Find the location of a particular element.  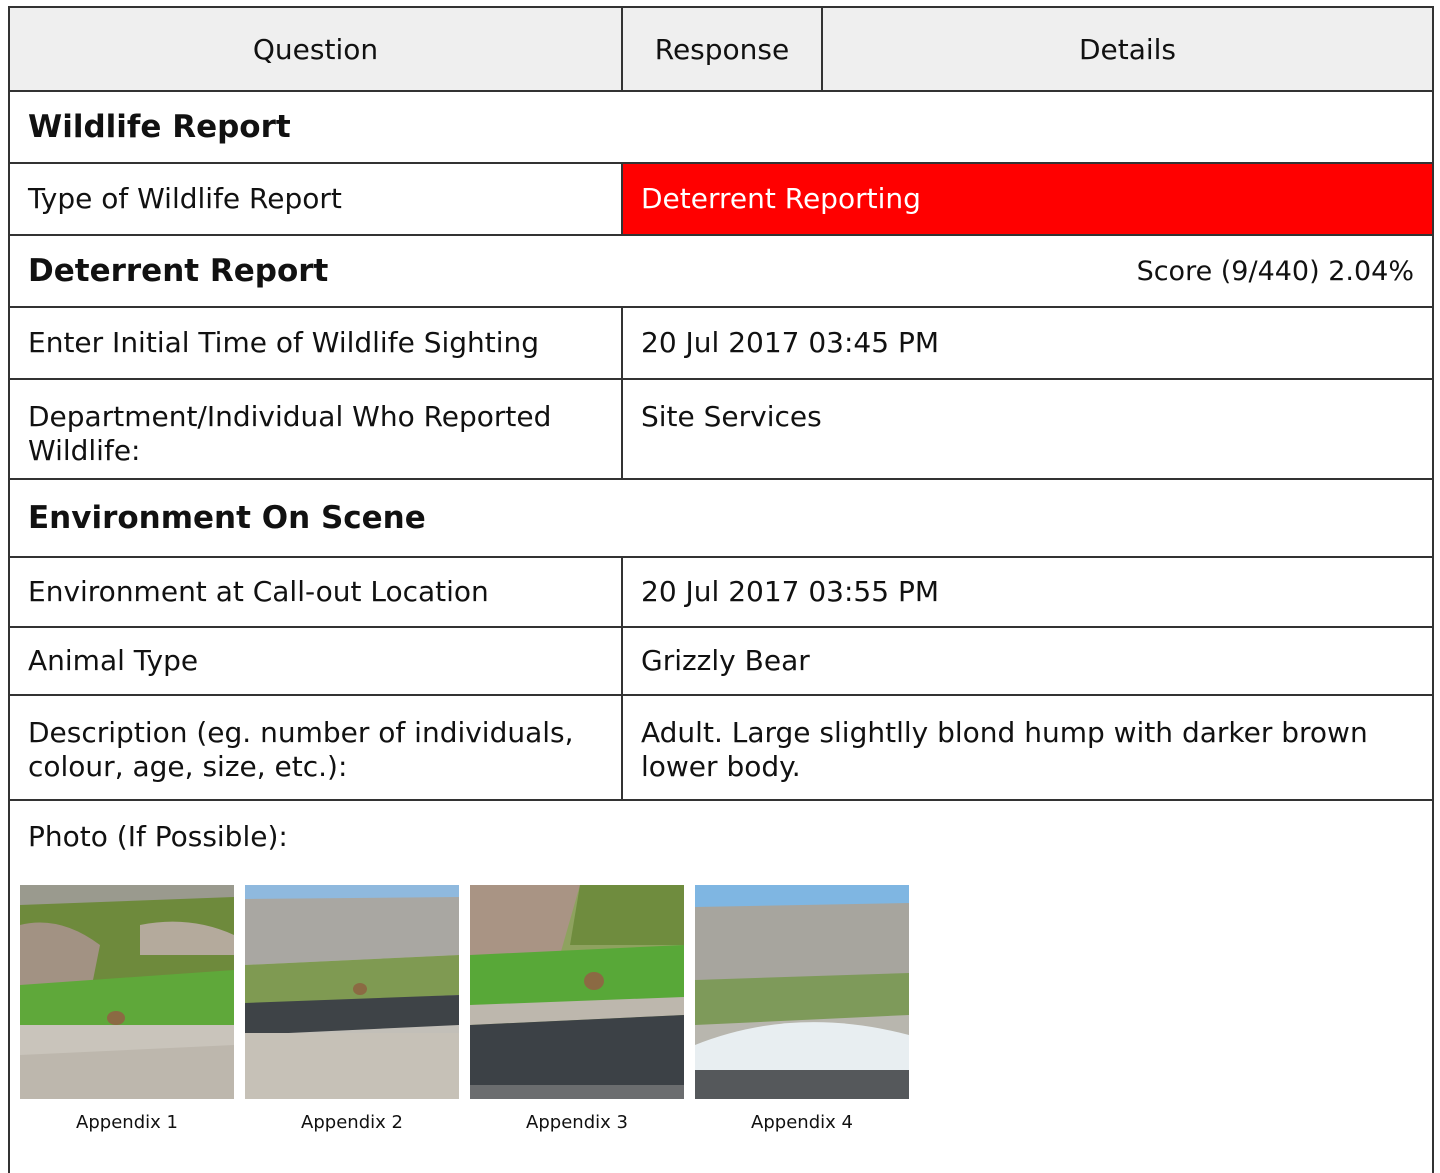

section-title-wildlife-report: Wildlife Report is located at coordinates (159, 127).